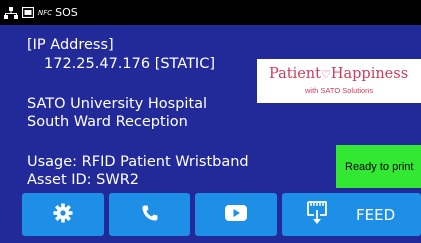 Image resolution: width=421 pixels, height=243 pixels. What do you see at coordinates (351, 214) in the screenshot?
I see `feed-button: FEED` at bounding box center [351, 214].